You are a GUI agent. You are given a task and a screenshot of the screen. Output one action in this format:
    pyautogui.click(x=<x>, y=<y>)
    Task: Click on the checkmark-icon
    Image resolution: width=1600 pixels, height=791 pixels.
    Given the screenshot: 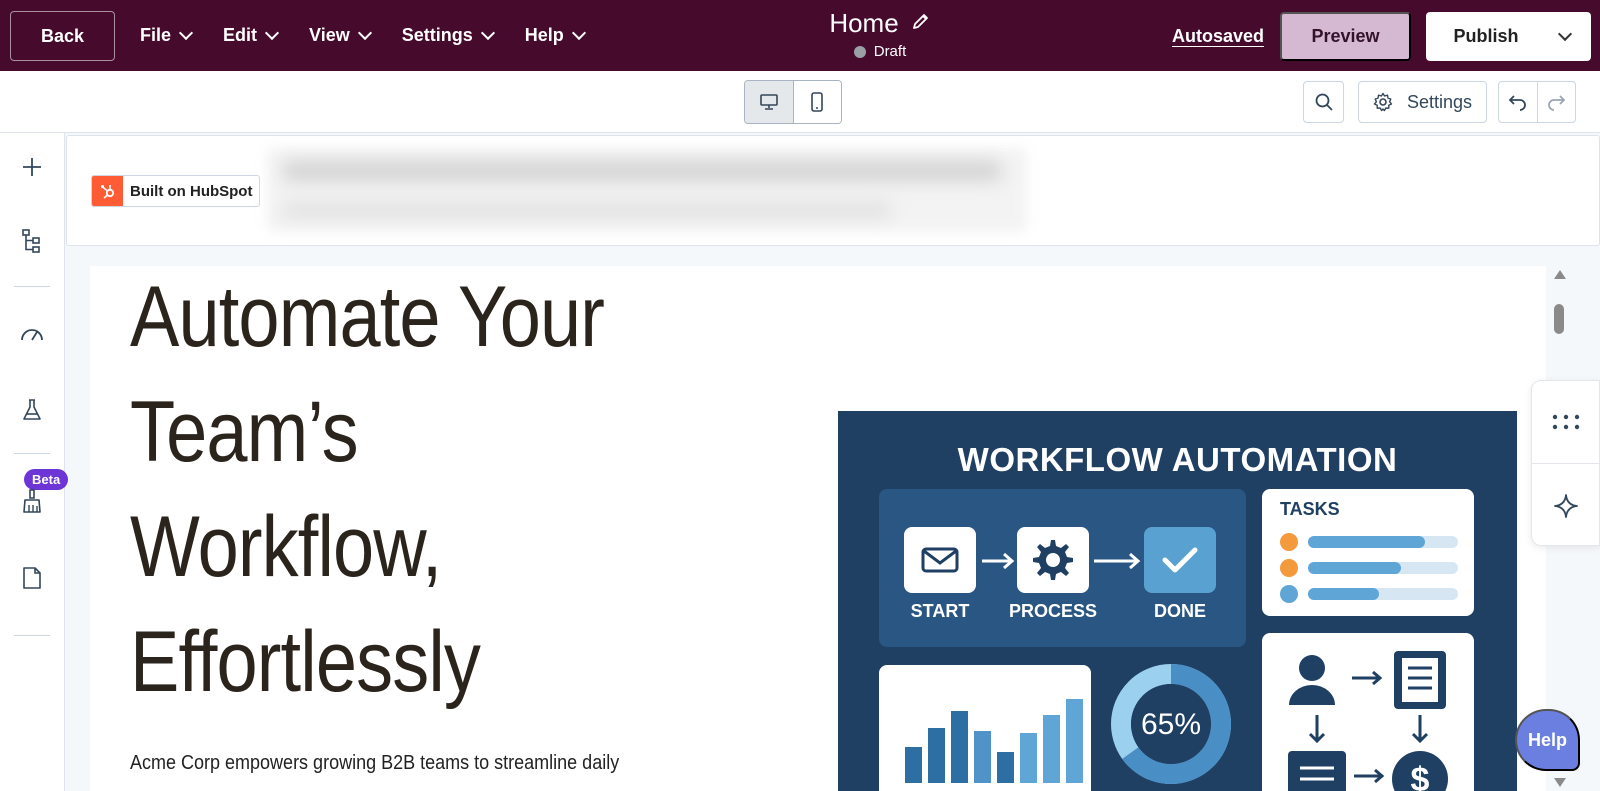 What is the action you would take?
    pyautogui.click(x=1180, y=560)
    